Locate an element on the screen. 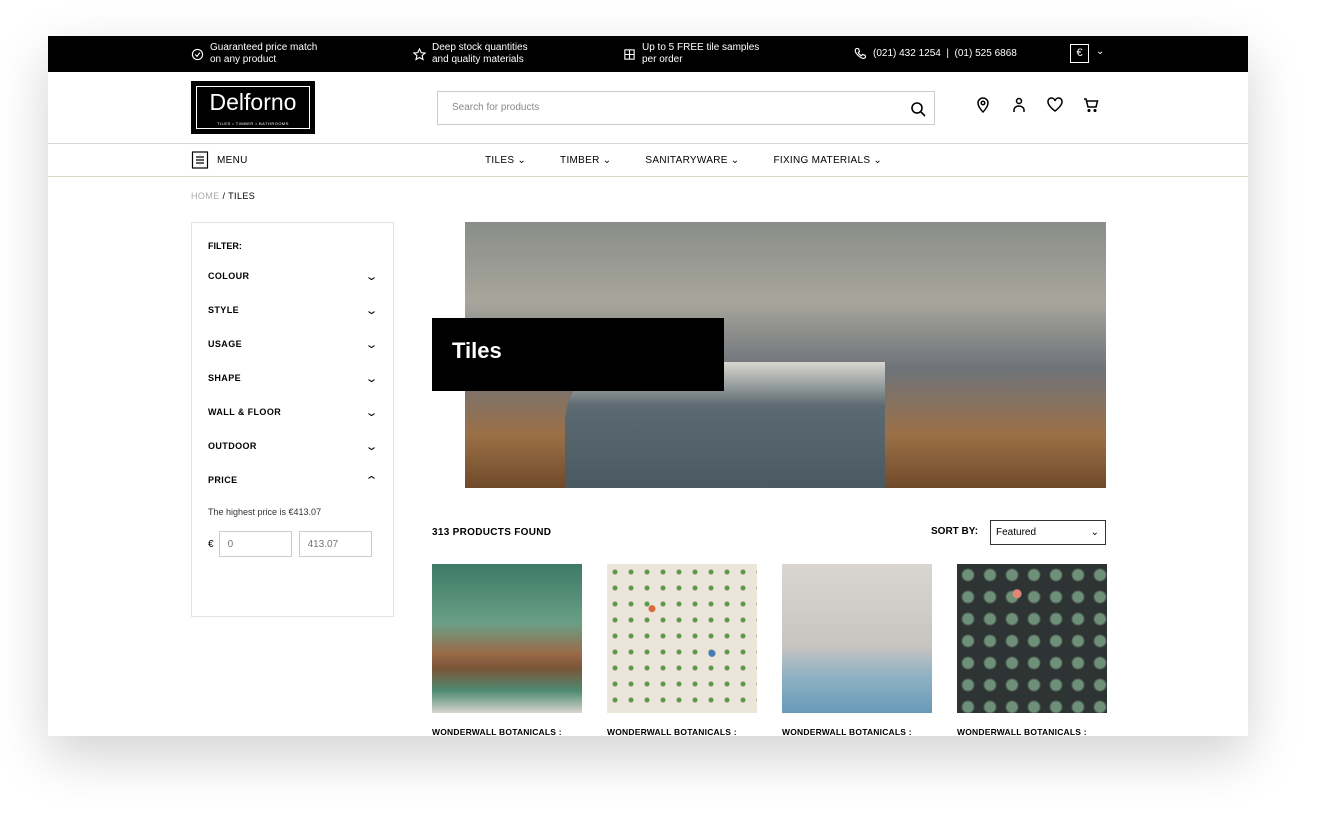 The width and height of the screenshot is (1320, 820). menu-button: MENU is located at coordinates (219, 160).